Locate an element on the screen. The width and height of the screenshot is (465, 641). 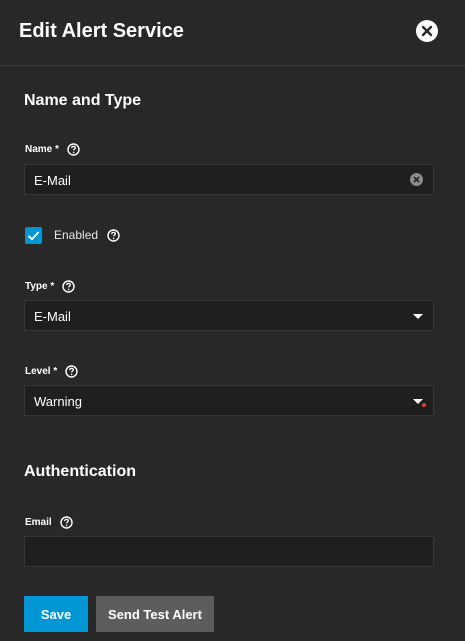
check-icon is located at coordinates (33, 236).